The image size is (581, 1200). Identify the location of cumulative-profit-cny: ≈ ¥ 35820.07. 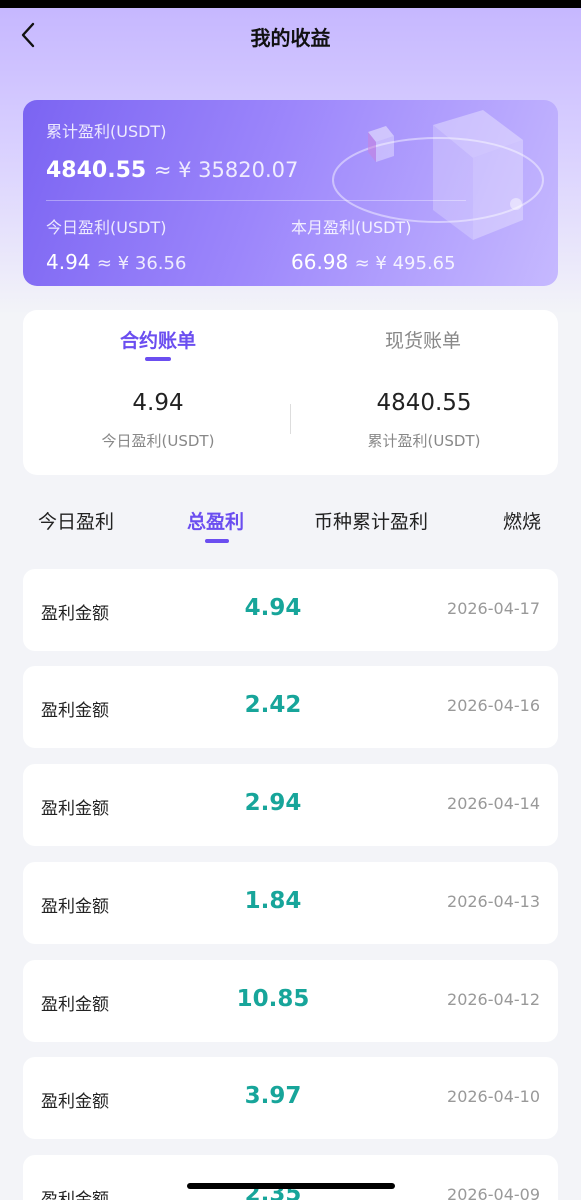
(226, 170).